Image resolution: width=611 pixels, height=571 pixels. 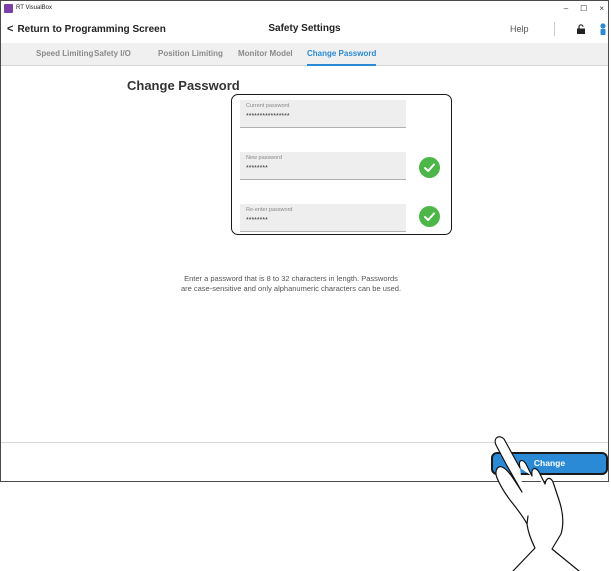 I want to click on minimize-button: –, so click(x=566, y=8).